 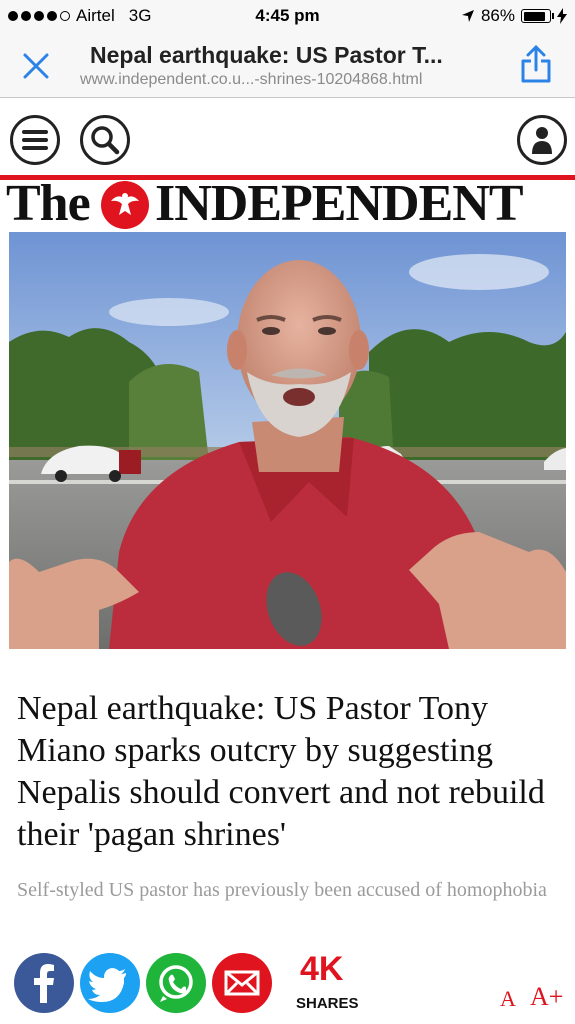 What do you see at coordinates (546, 997) in the screenshot?
I see `increase-font-size-button: A+` at bounding box center [546, 997].